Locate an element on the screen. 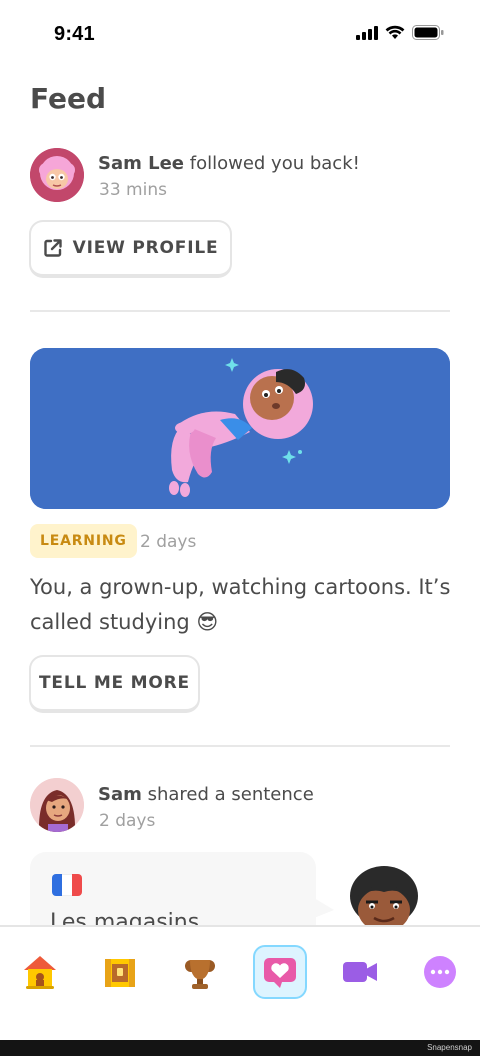  video-call-icon is located at coordinates (360, 972).